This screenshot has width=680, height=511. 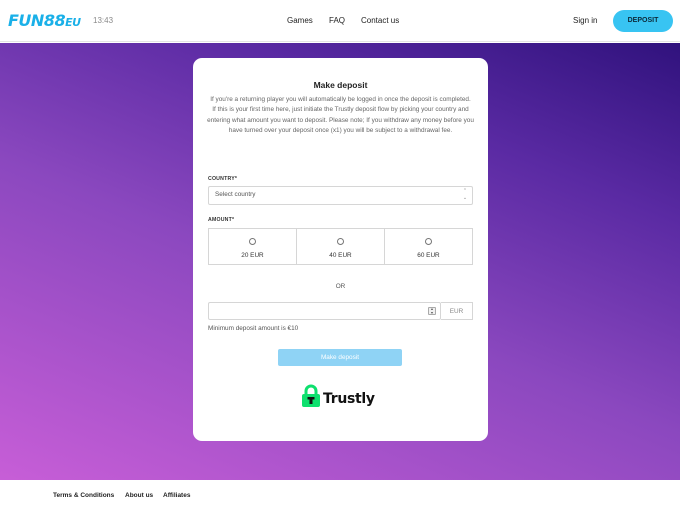 What do you see at coordinates (83, 495) in the screenshot?
I see `terms-link: Terms & Conditions` at bounding box center [83, 495].